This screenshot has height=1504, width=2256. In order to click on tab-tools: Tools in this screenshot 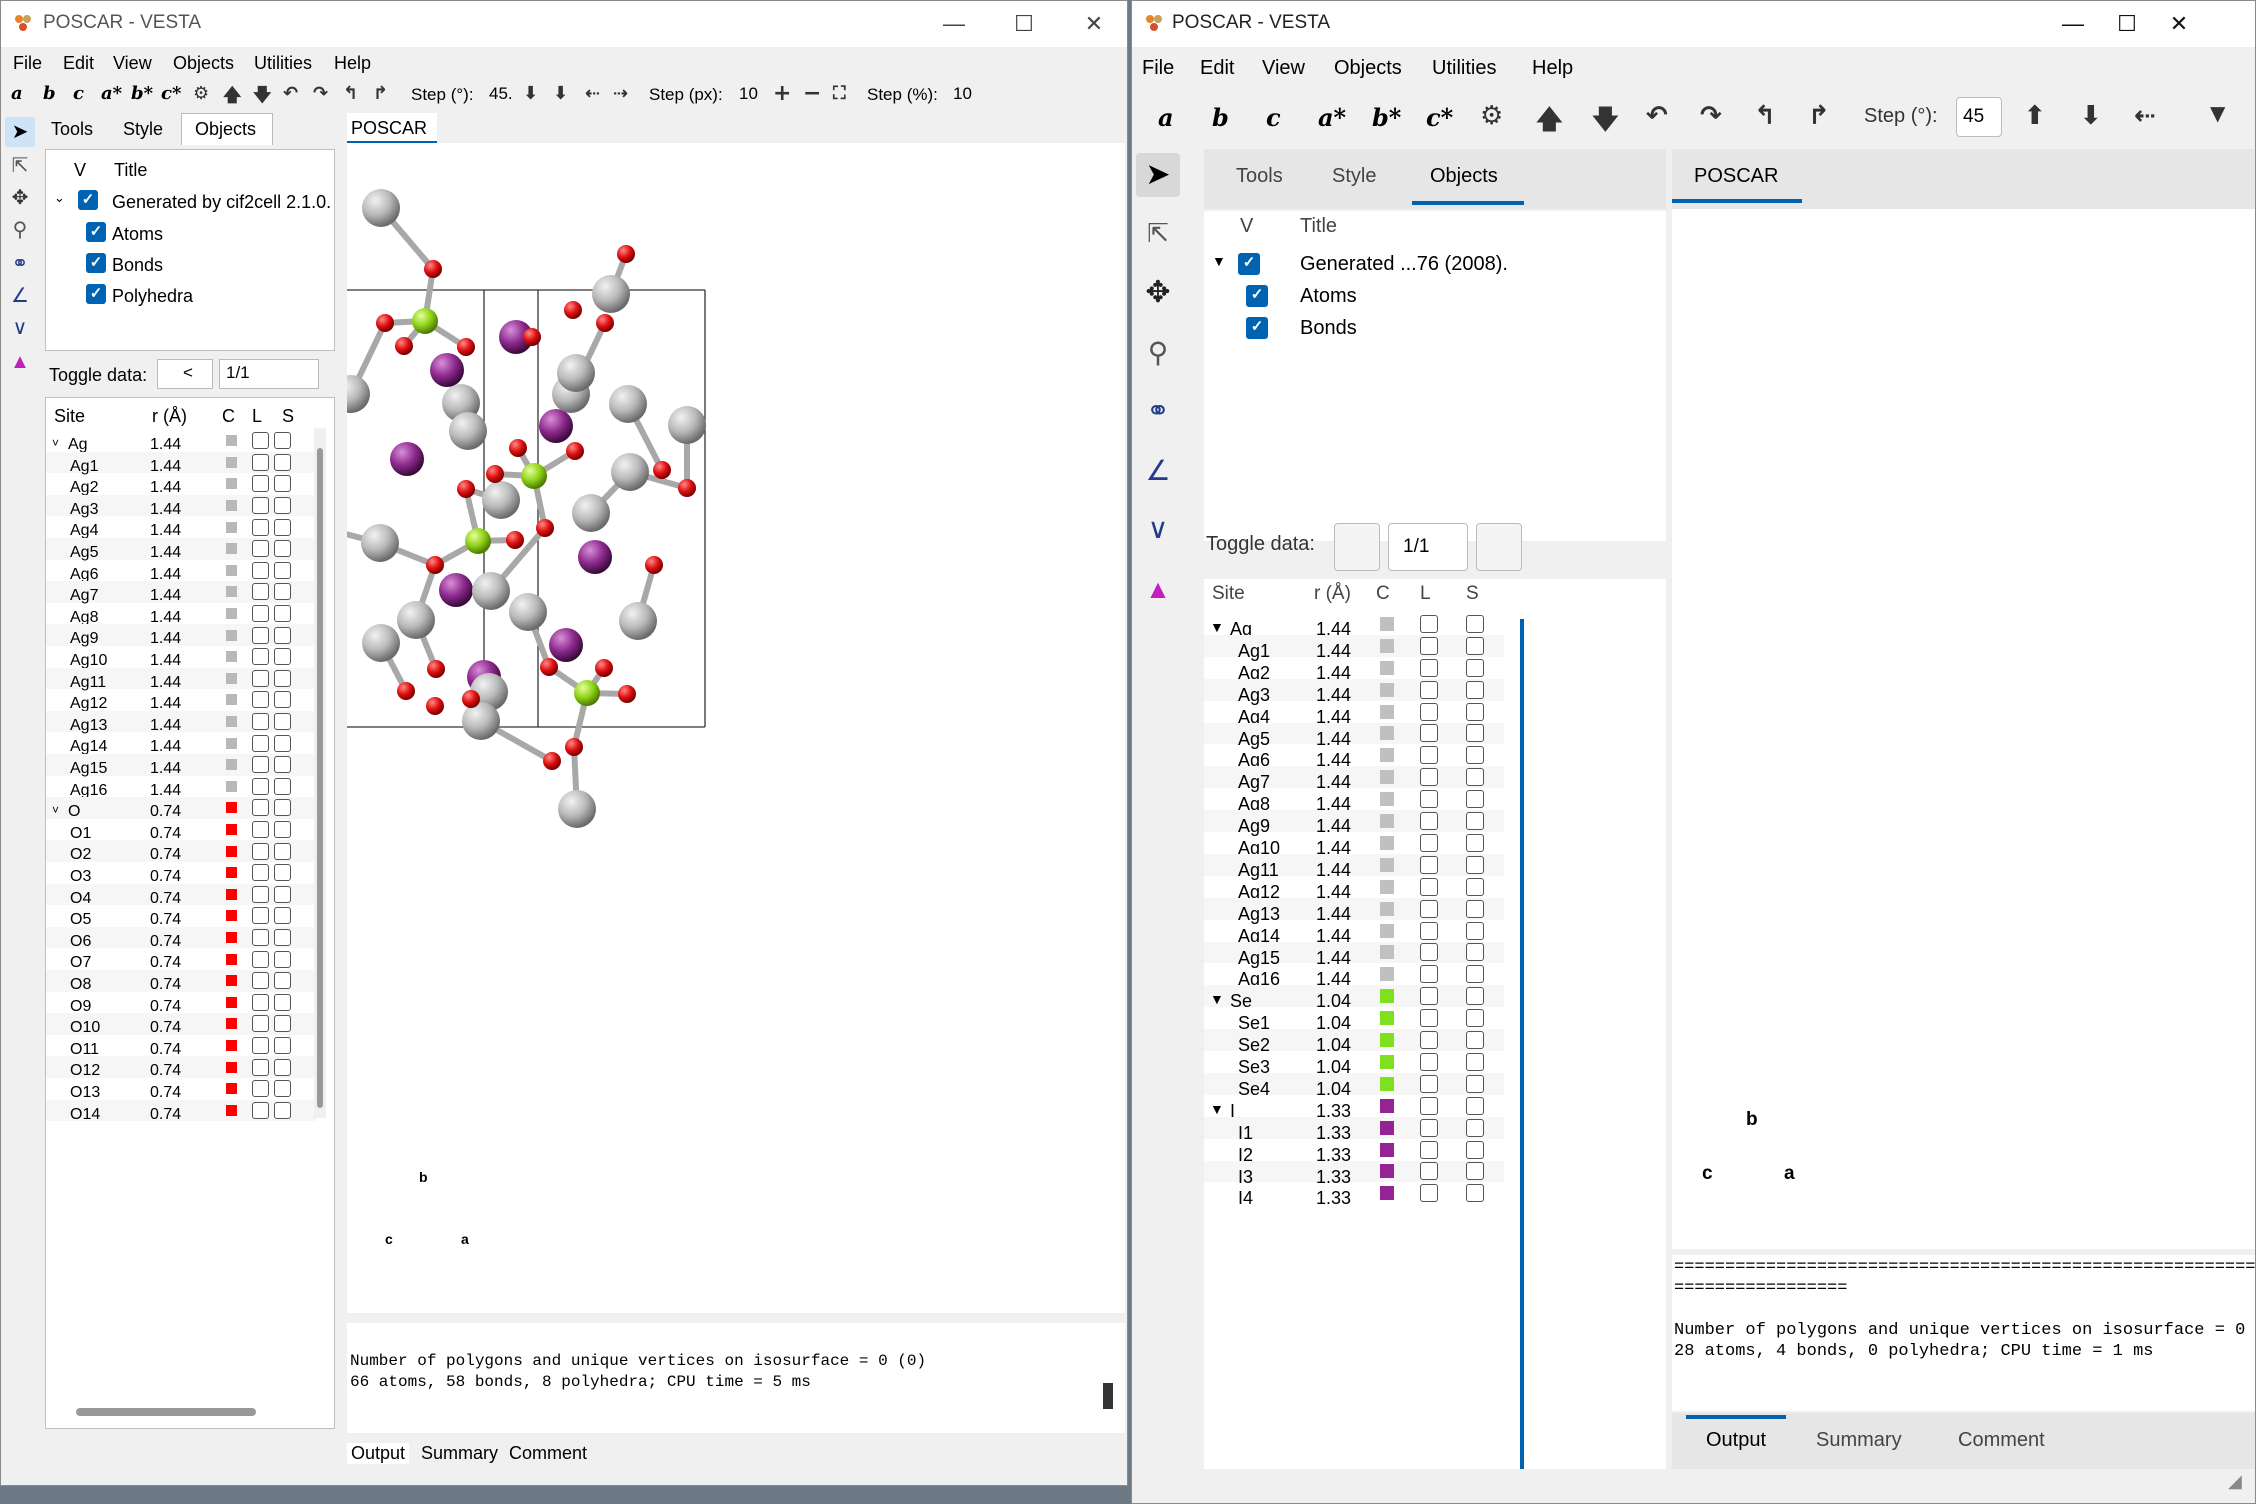, I will do `click(1259, 176)`.